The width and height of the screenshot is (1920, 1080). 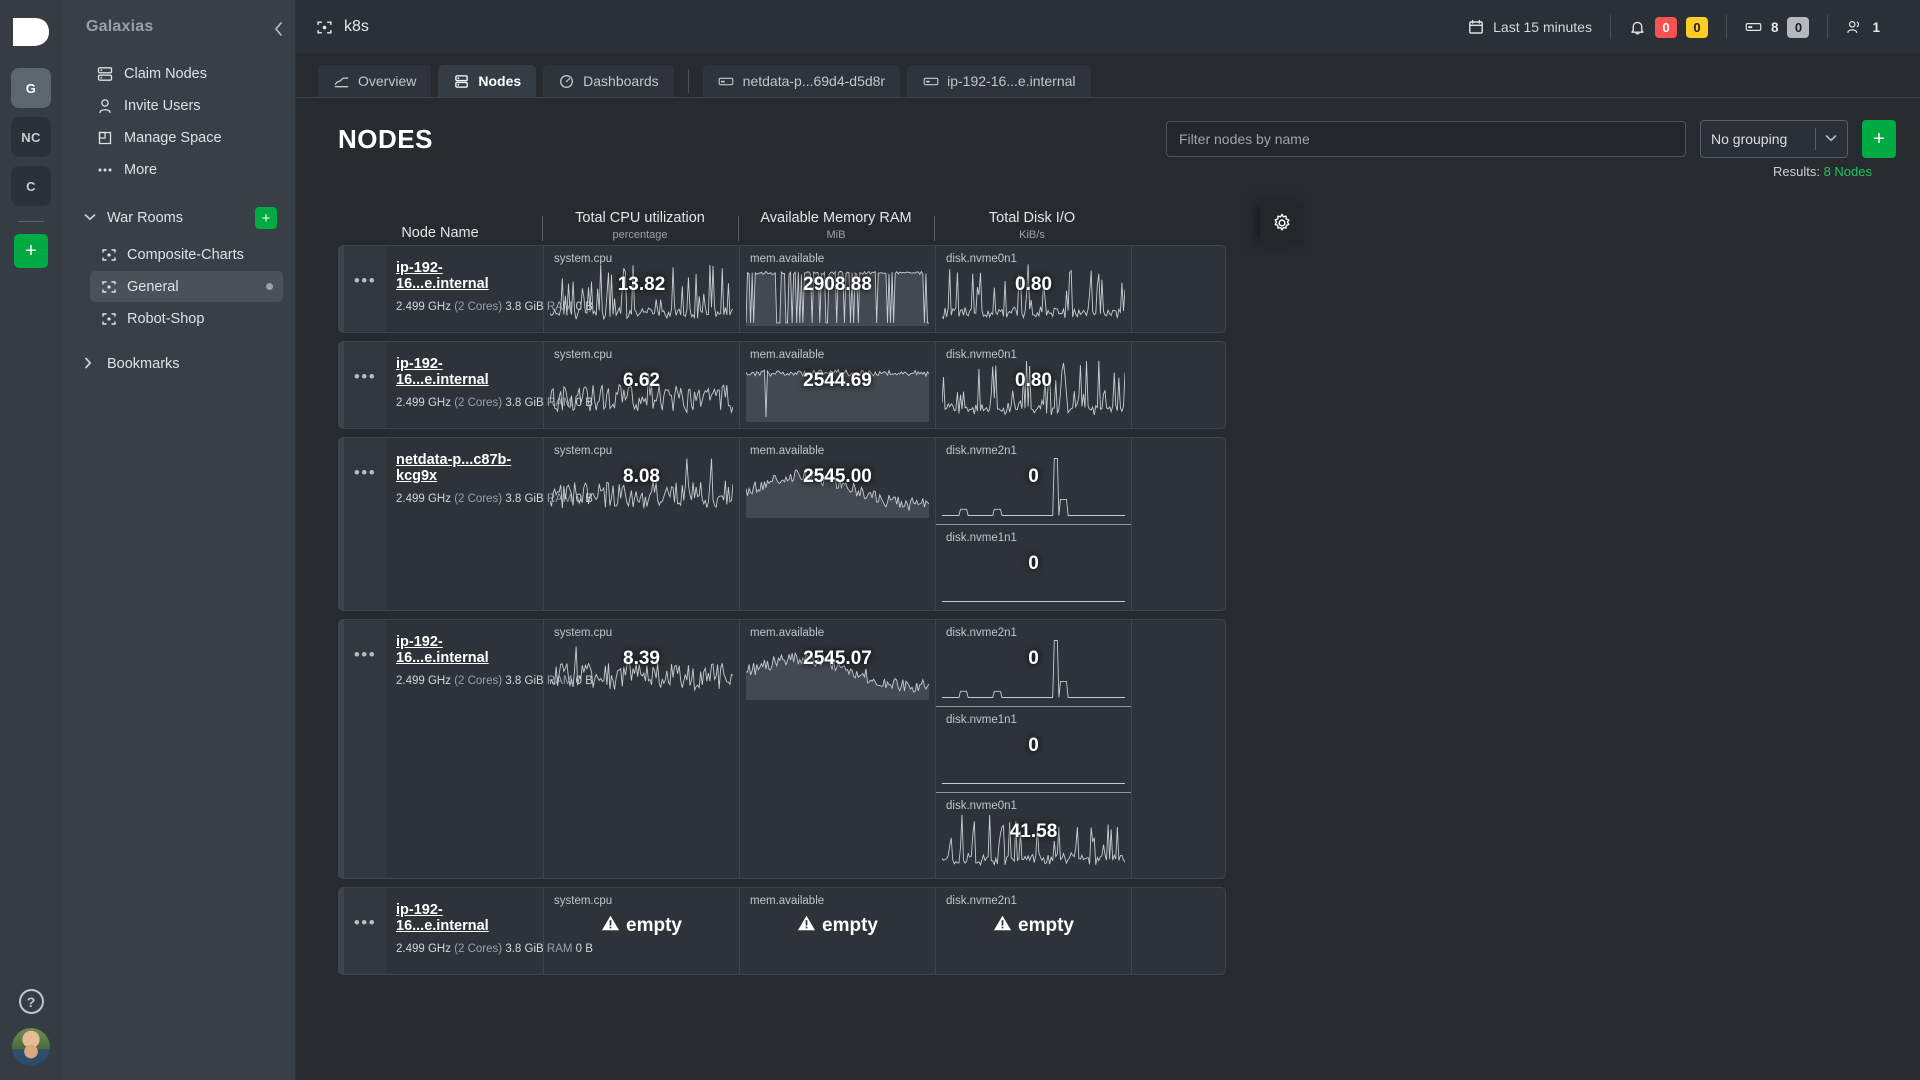 What do you see at coordinates (1696, 27) in the screenshot?
I see `warning-alarm-badge: 0` at bounding box center [1696, 27].